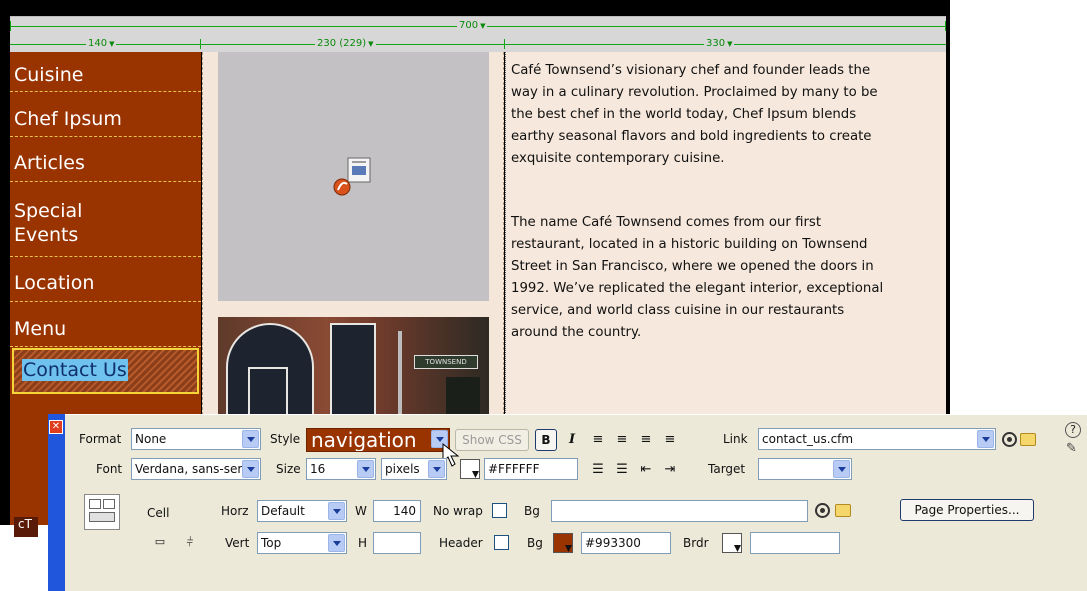 The image size is (1087, 591). What do you see at coordinates (345, 44) in the screenshot?
I see `ruler-col2-label: 230 (229) ▼` at bounding box center [345, 44].